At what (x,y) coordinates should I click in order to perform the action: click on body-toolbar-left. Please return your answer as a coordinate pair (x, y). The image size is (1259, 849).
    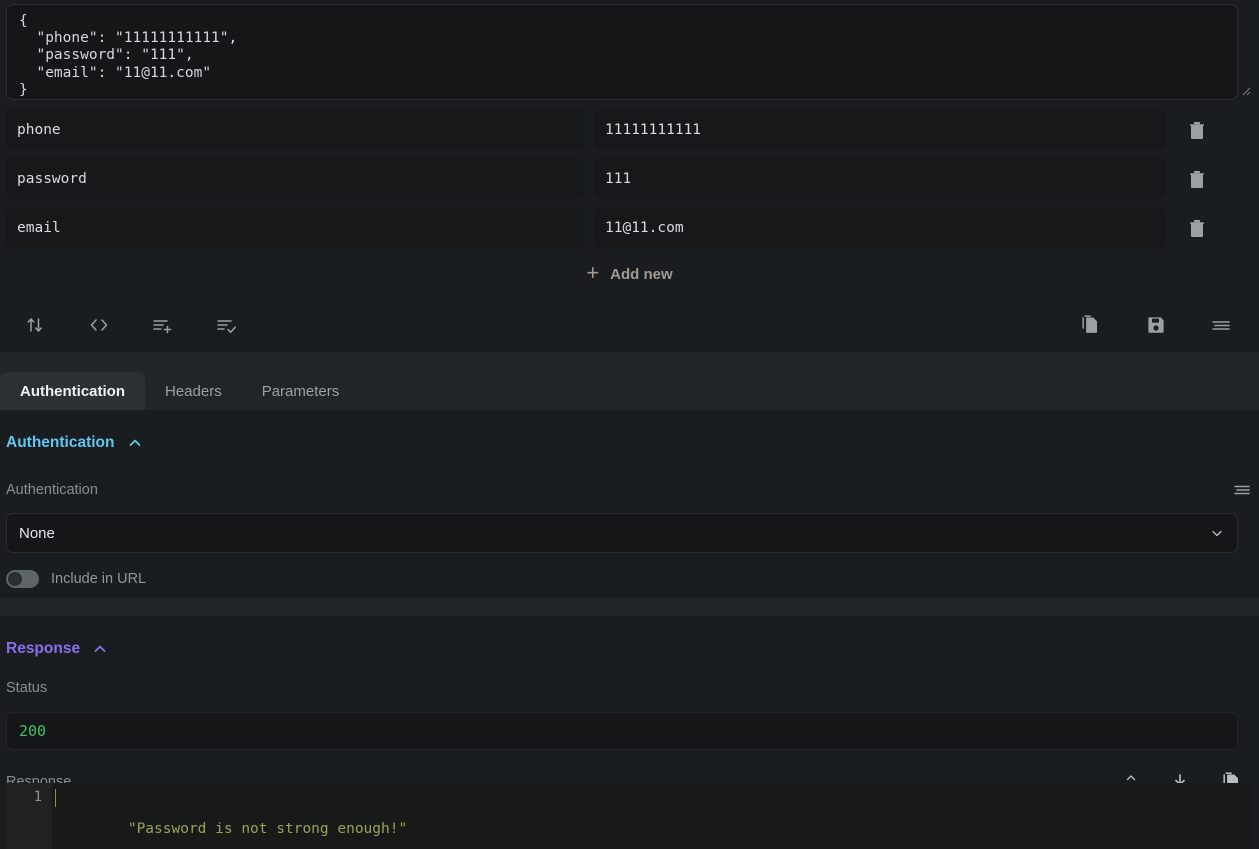
    Looking at the image, I should click on (131, 325).